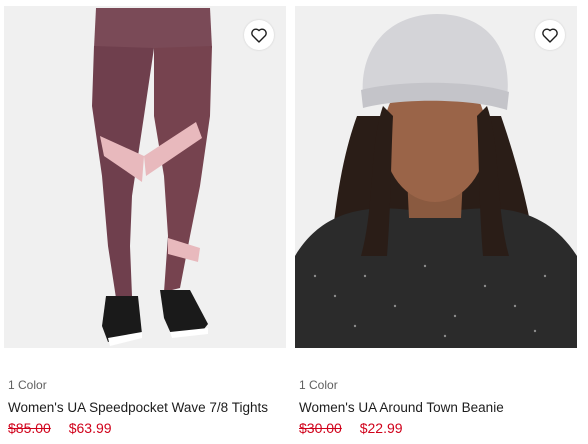 The height and width of the screenshot is (444, 588). I want to click on product-name-link: Women's UA Around Town Beanie, so click(401, 407).